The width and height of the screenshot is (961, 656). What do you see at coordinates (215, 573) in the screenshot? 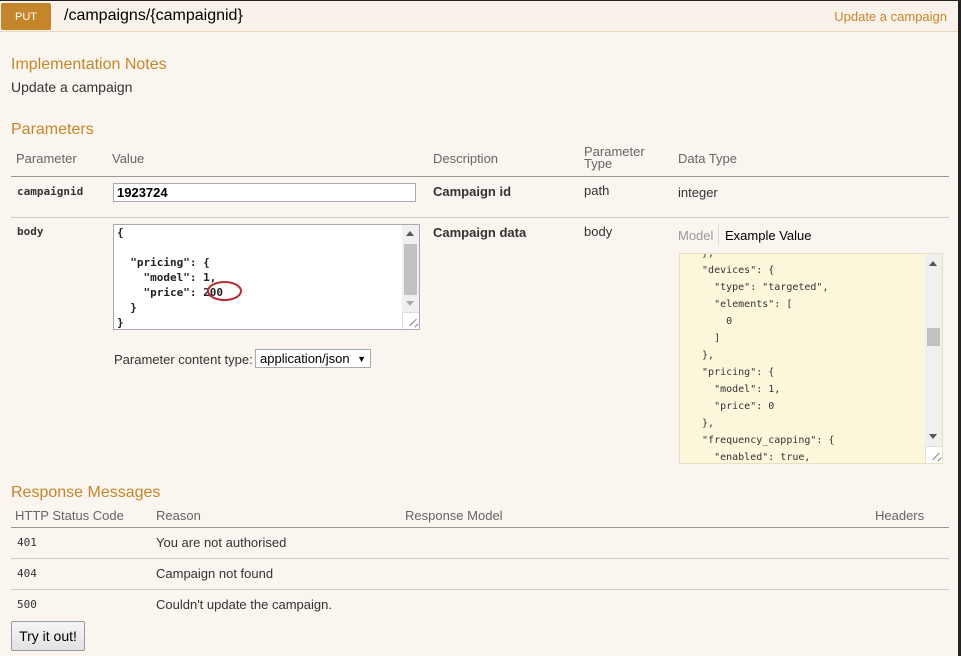
I see `status-reason: Campaign not found` at bounding box center [215, 573].